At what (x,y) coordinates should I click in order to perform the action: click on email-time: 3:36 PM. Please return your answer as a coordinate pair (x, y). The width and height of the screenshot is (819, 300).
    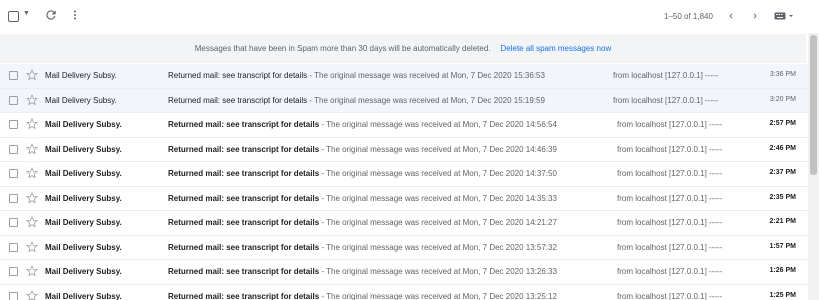
    Looking at the image, I should click on (782, 74).